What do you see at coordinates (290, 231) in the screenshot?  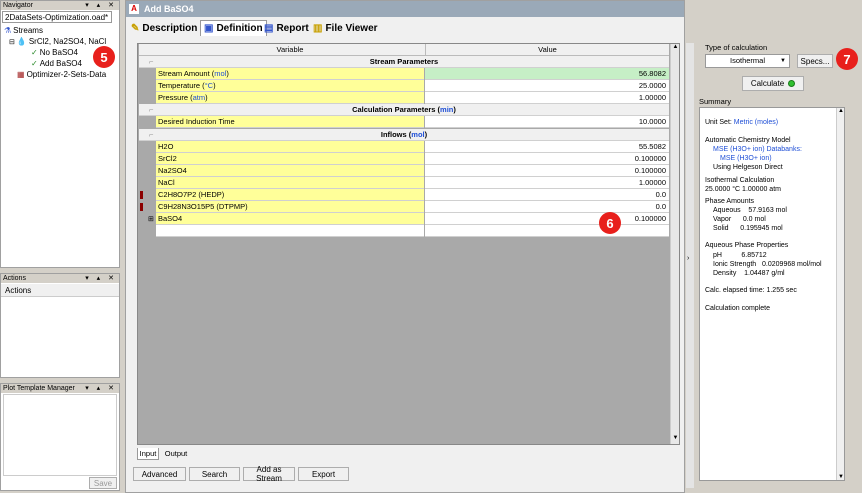 I see `variable-cell` at bounding box center [290, 231].